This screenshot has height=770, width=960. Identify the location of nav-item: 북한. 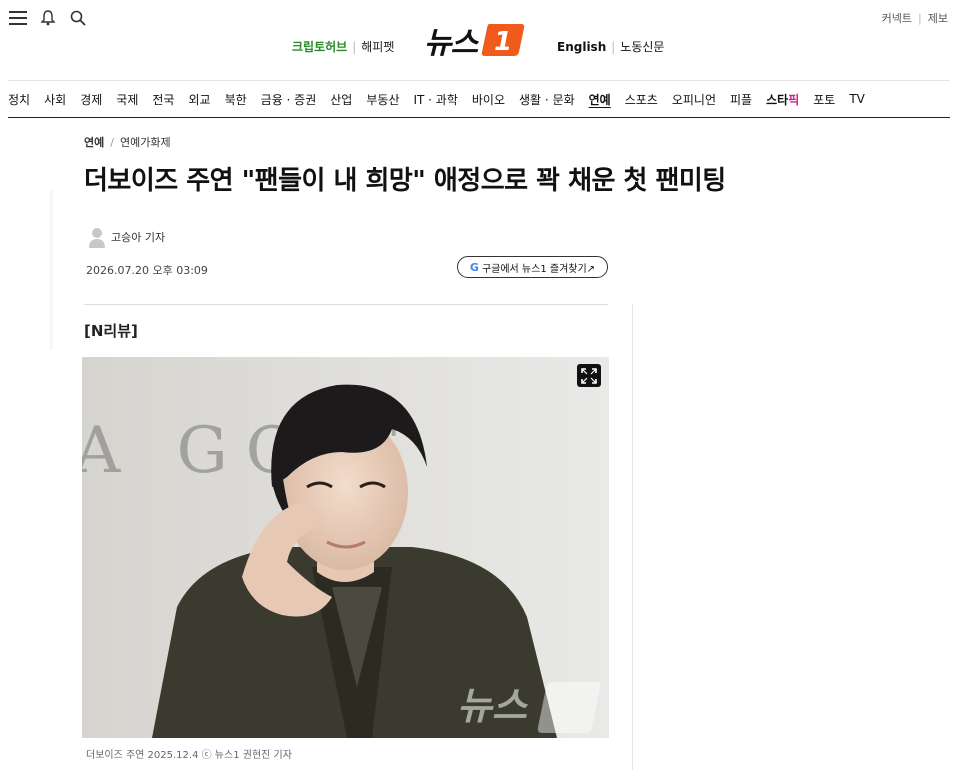
(236, 99).